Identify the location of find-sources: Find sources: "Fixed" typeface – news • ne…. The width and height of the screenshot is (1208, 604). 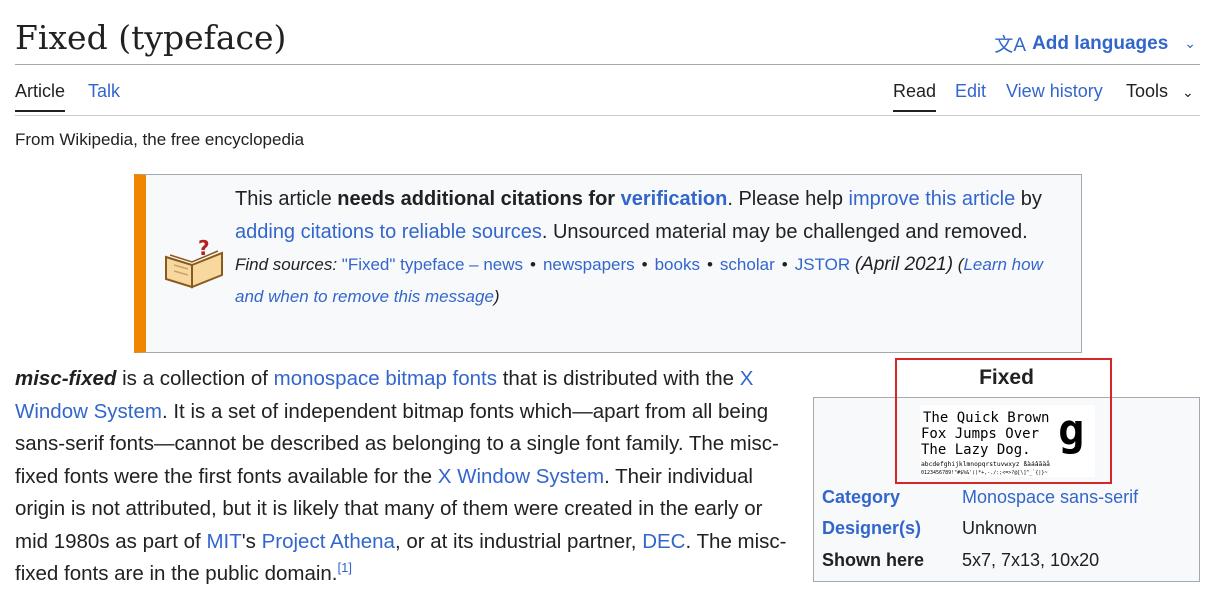
(649, 281).